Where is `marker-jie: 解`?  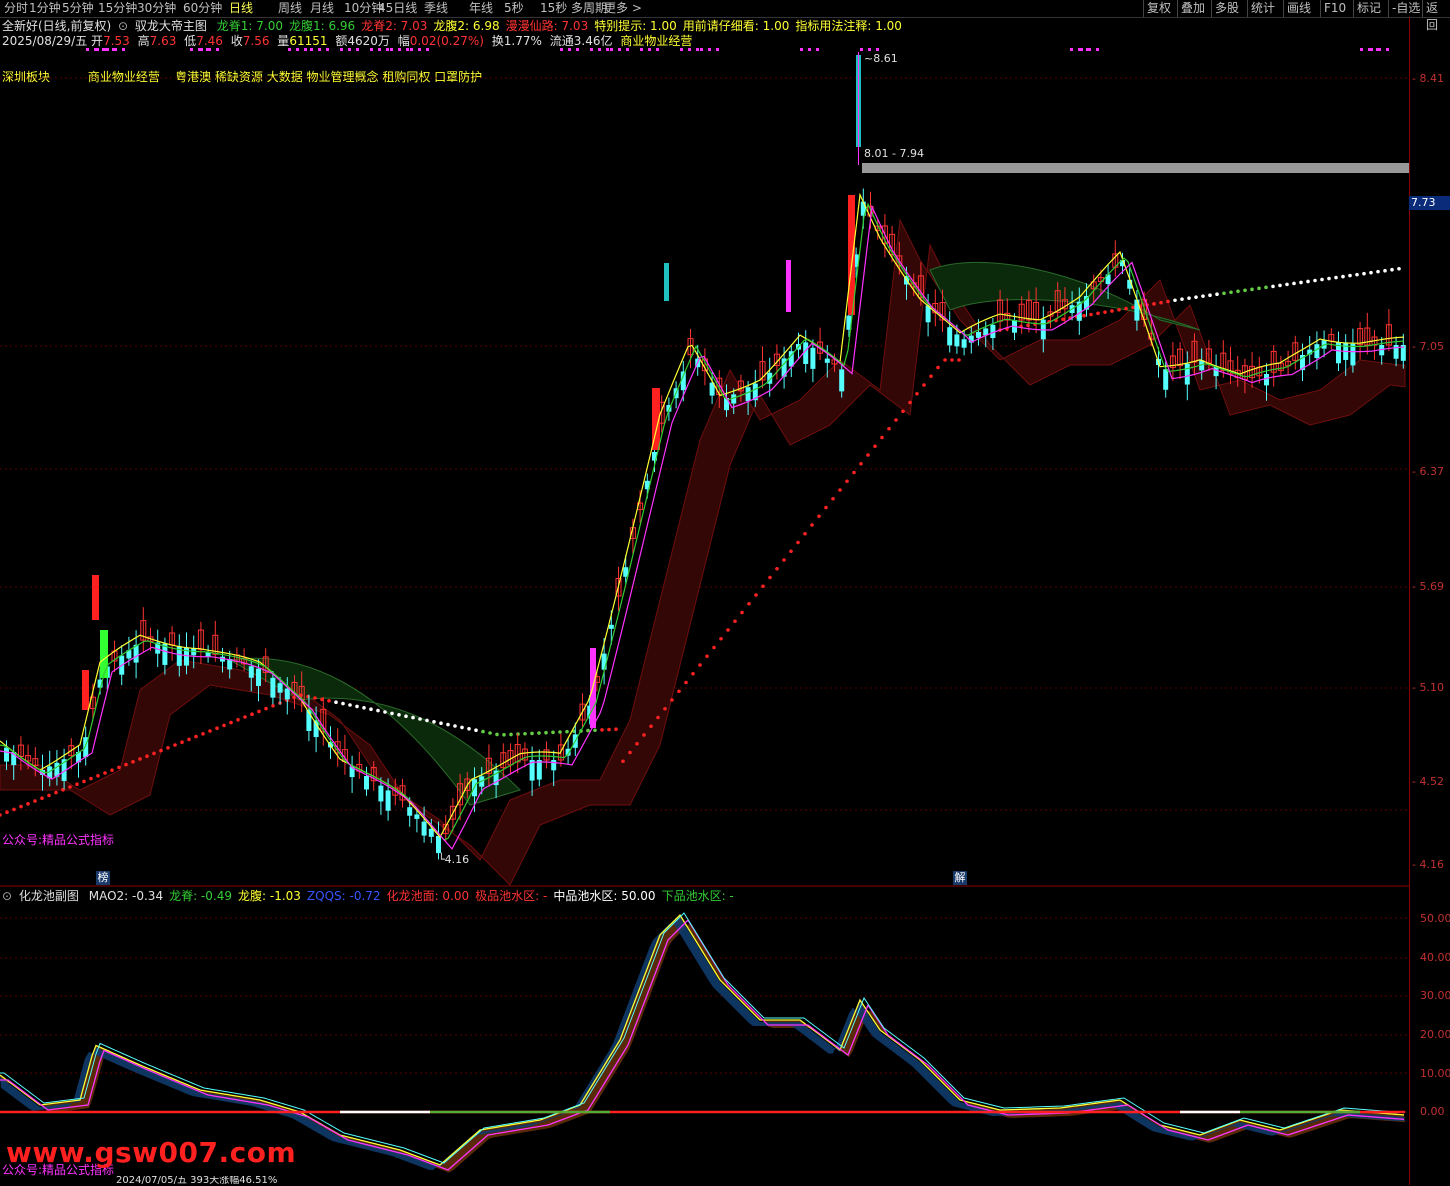
marker-jie: 解 is located at coordinates (960, 878).